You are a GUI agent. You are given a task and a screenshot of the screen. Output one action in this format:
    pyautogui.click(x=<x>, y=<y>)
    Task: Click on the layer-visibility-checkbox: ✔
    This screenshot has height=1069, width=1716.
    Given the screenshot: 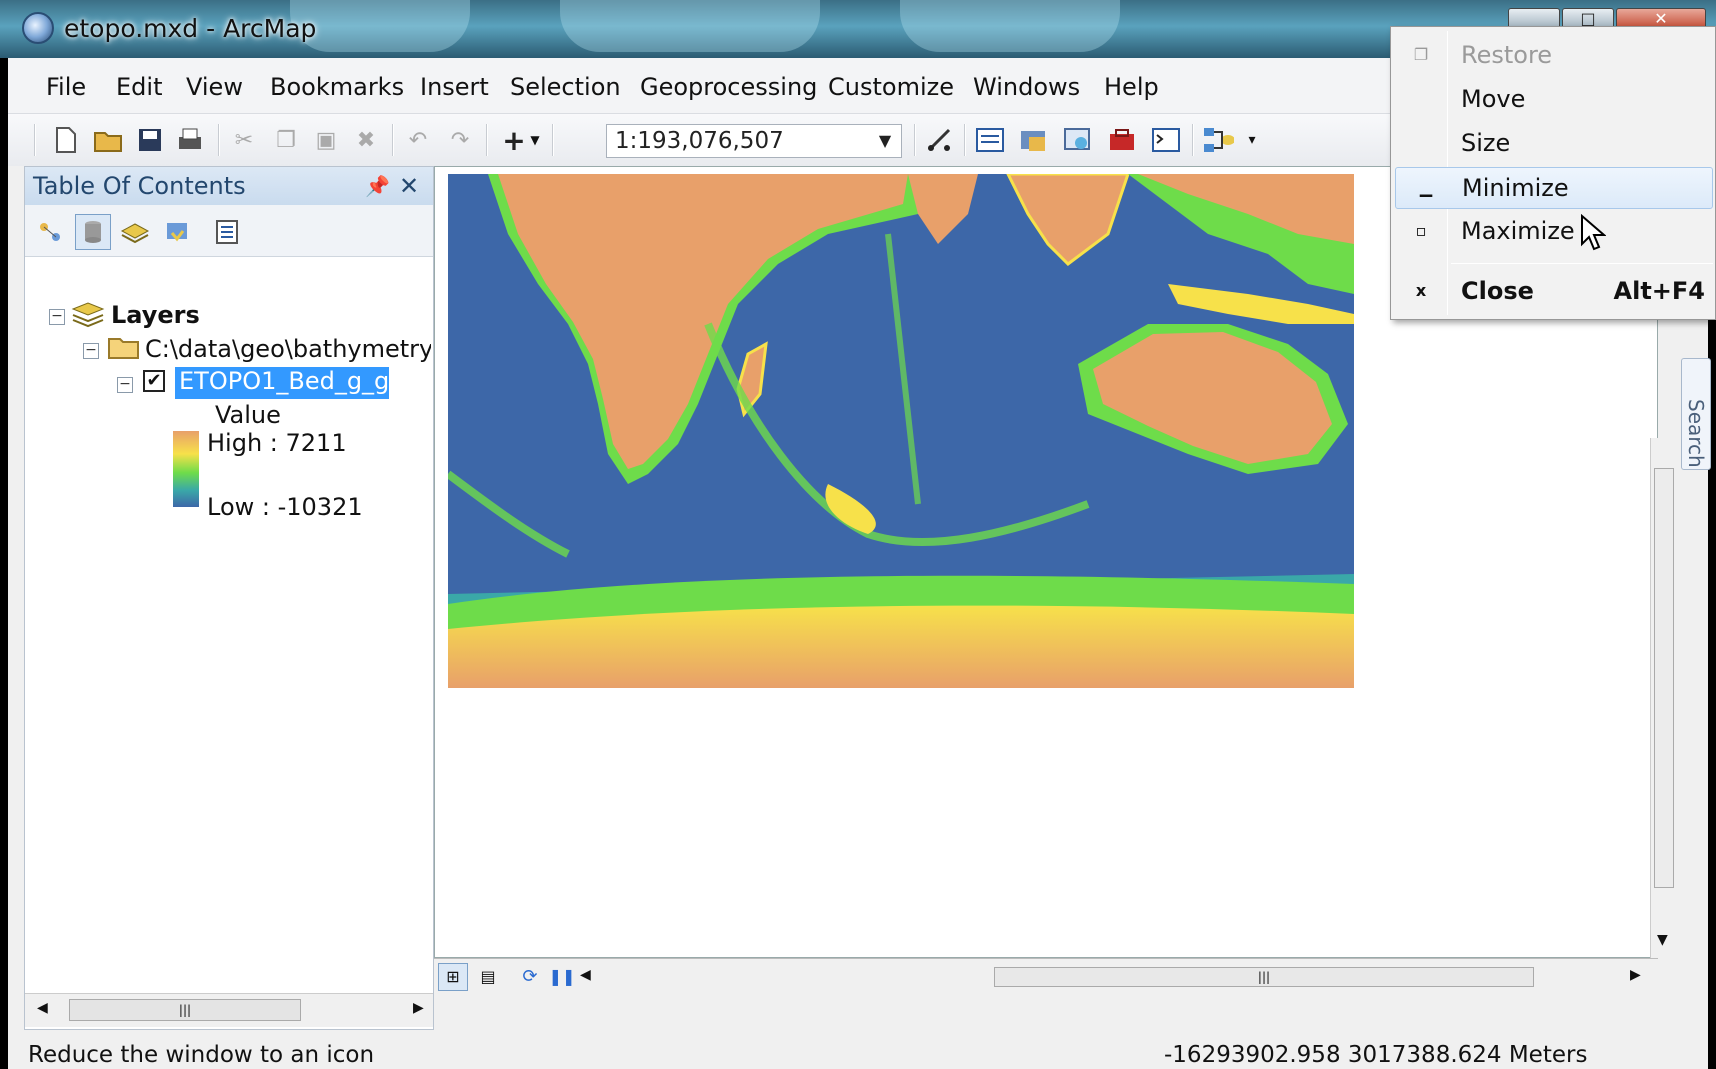 What is the action you would take?
    pyautogui.click(x=154, y=381)
    